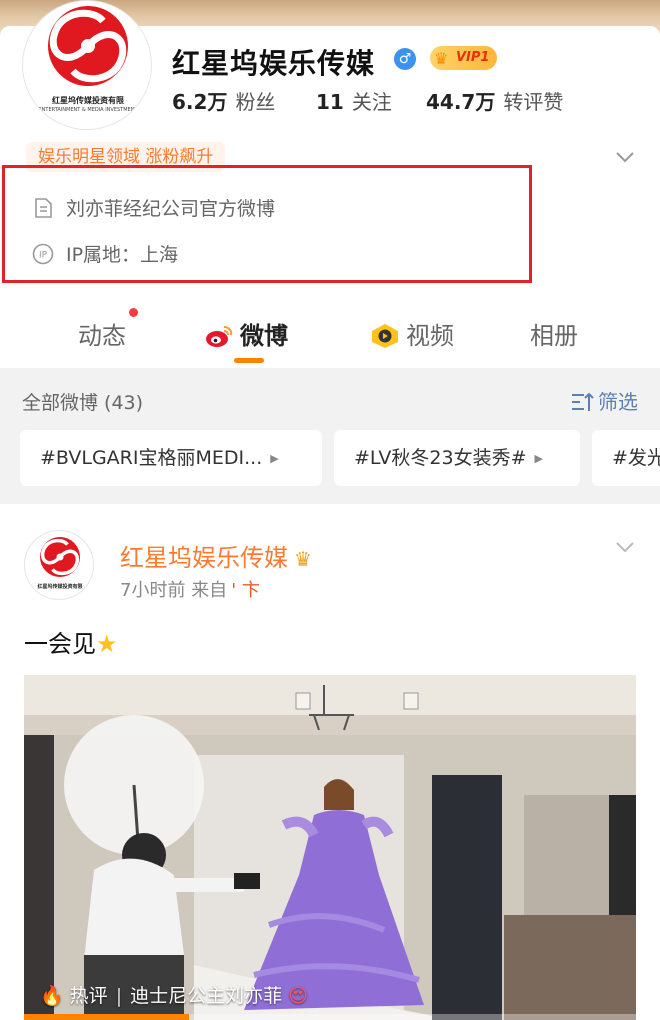 The height and width of the screenshot is (1020, 660). Describe the element at coordinates (583, 401) in the screenshot. I see `filter-icon` at that location.